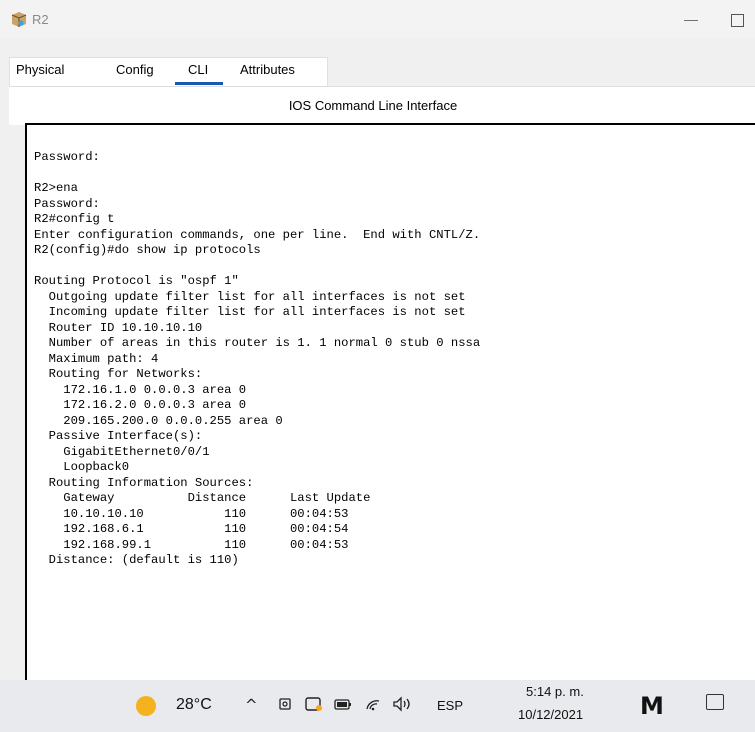  What do you see at coordinates (146, 706) in the screenshot?
I see `sun-icon` at bounding box center [146, 706].